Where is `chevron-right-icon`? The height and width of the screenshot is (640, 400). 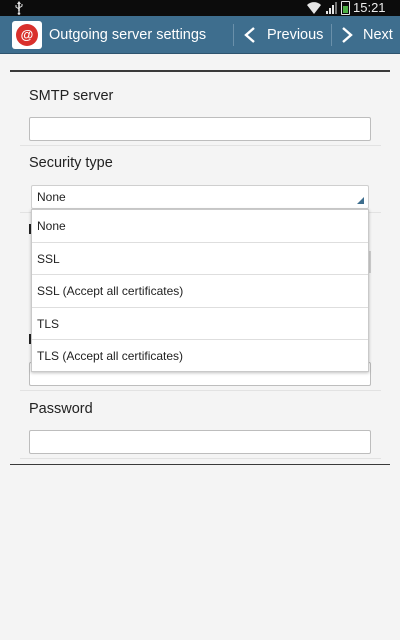 chevron-right-icon is located at coordinates (347, 35).